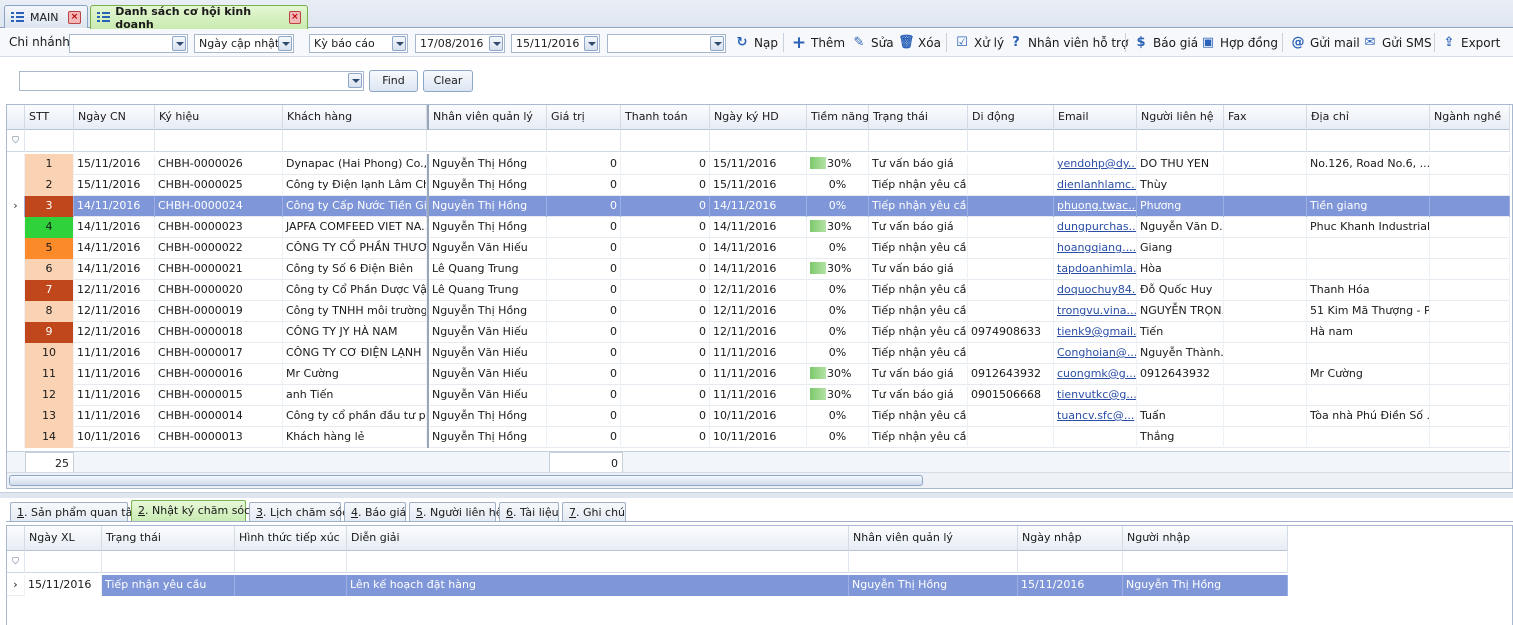 The image size is (1513, 625). Describe the element at coordinates (191, 81) in the screenshot. I see `search-input` at that location.